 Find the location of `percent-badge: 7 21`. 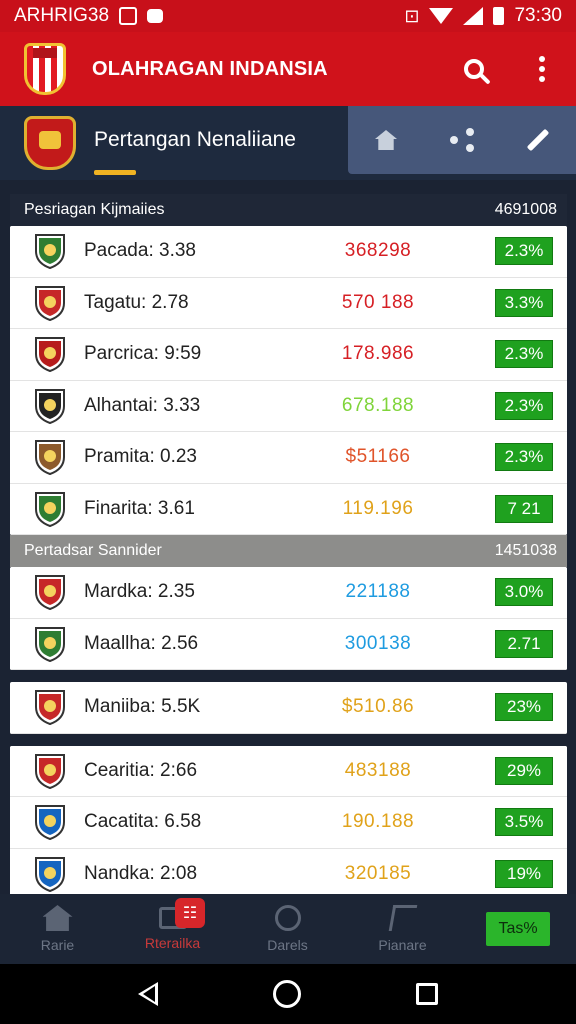

percent-badge: 7 21 is located at coordinates (524, 508).